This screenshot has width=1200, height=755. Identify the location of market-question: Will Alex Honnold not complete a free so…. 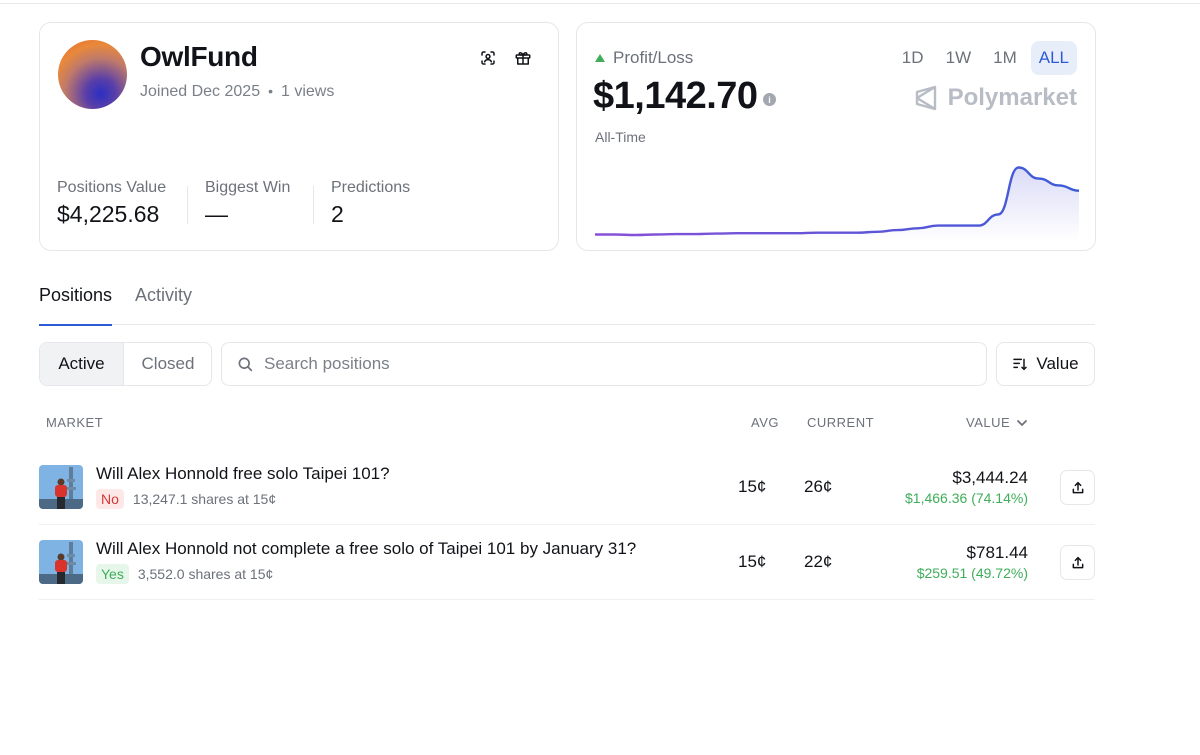
(366, 549).